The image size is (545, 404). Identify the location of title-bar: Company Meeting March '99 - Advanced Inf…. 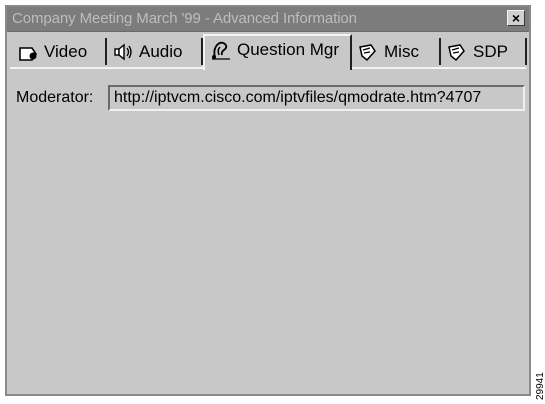
(268, 19).